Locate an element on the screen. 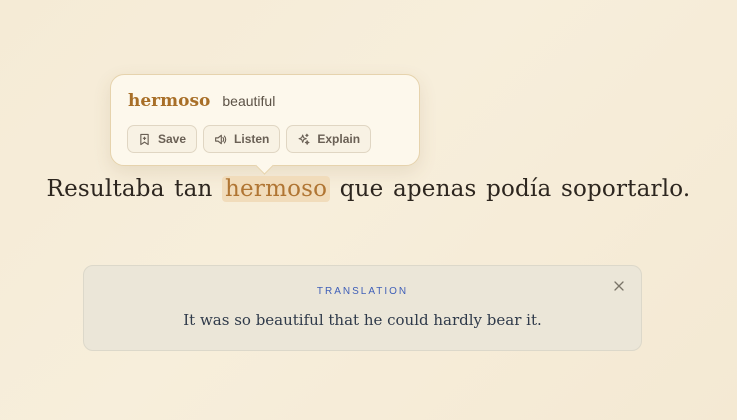  explain-button-label: Explain is located at coordinates (339, 139).